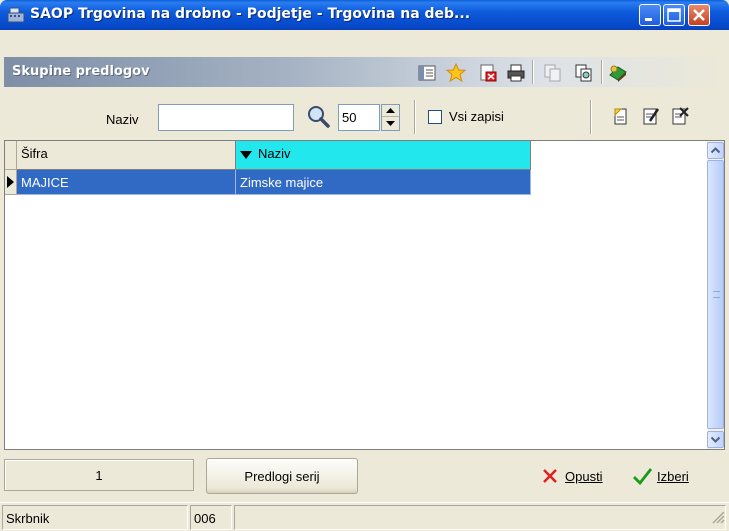 The width and height of the screenshot is (729, 531). Describe the element at coordinates (480, 517) in the screenshot. I see `status-message` at that location.